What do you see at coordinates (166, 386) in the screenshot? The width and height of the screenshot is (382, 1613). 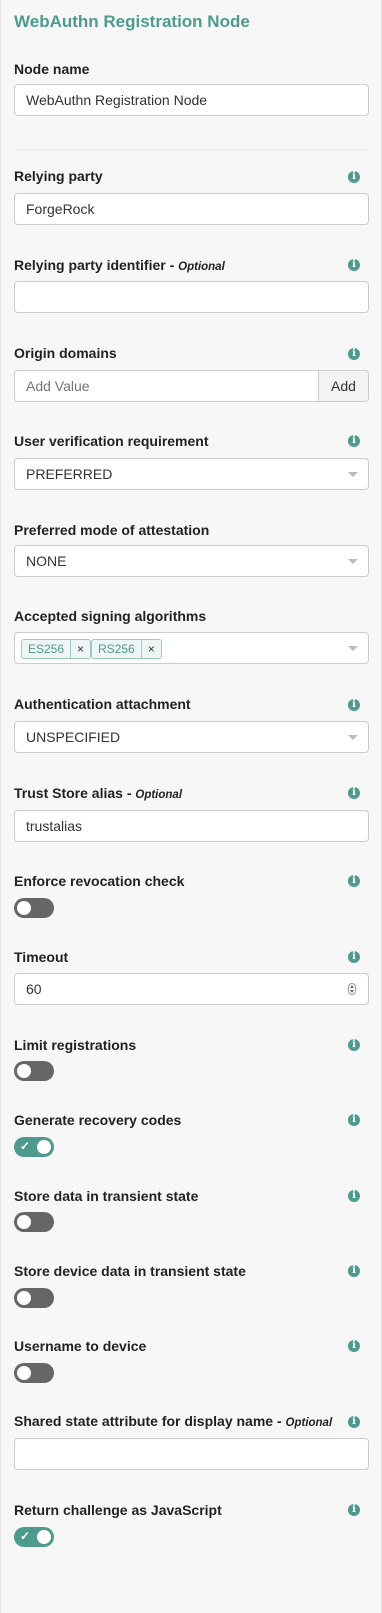 I see `origin-domains-input` at bounding box center [166, 386].